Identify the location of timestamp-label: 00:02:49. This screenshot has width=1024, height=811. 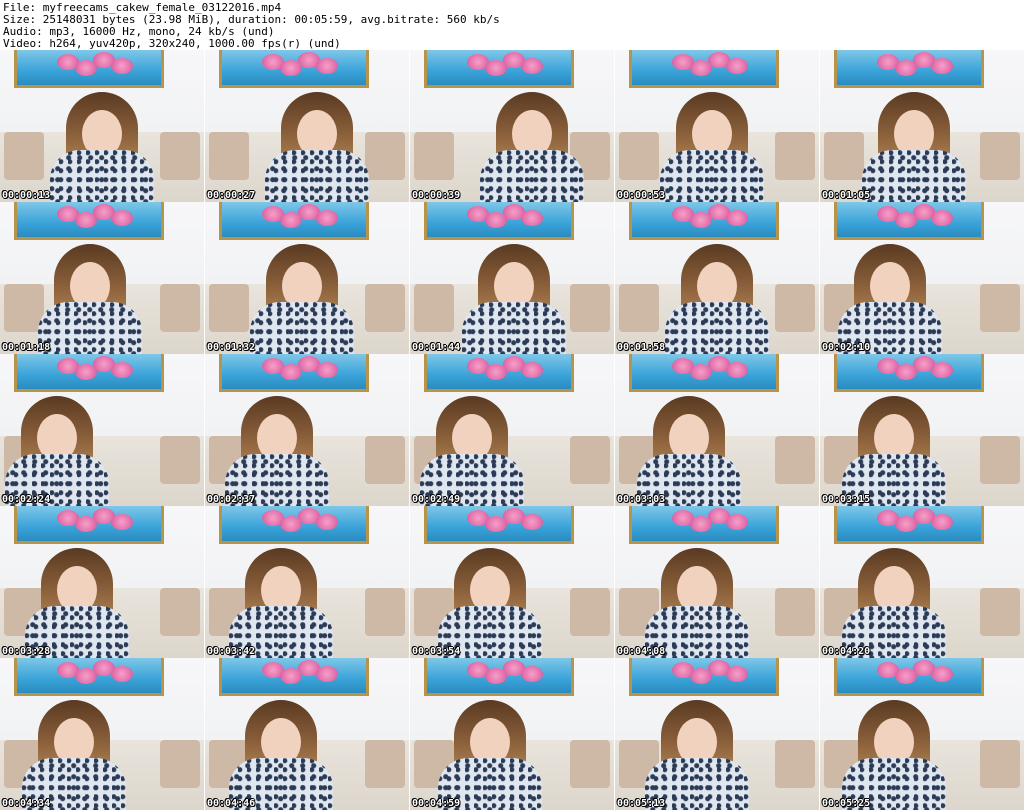
(436, 499).